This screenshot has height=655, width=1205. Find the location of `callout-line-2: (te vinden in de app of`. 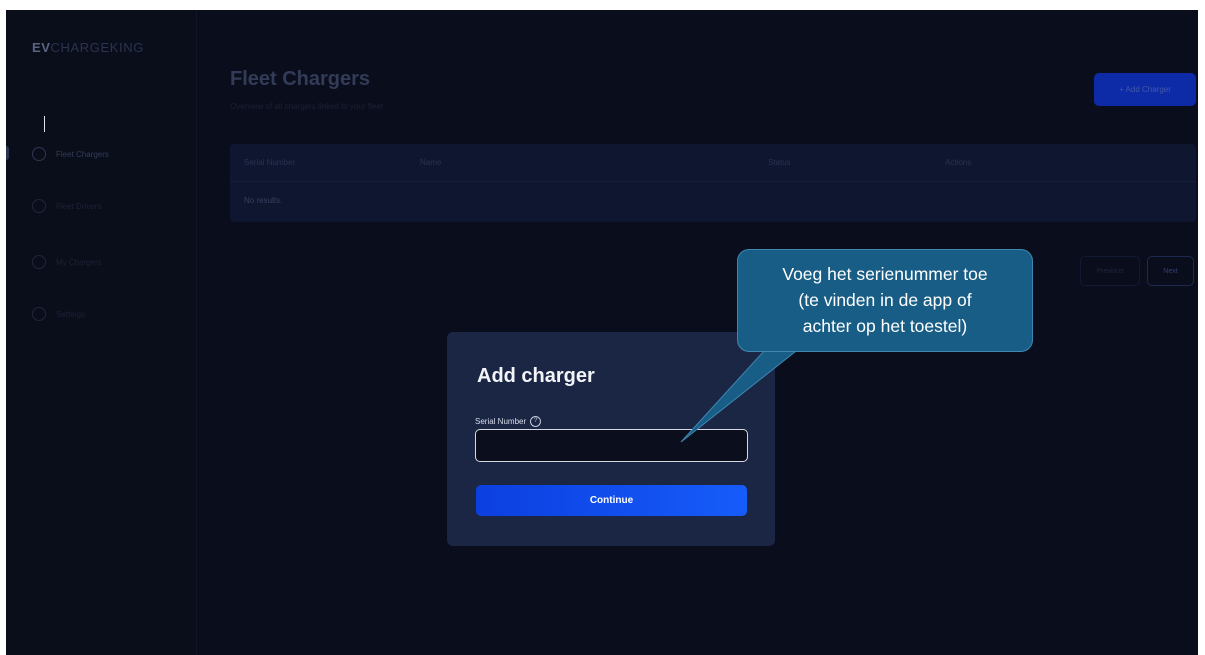

callout-line-2: (te vinden in de app of is located at coordinates (885, 300).